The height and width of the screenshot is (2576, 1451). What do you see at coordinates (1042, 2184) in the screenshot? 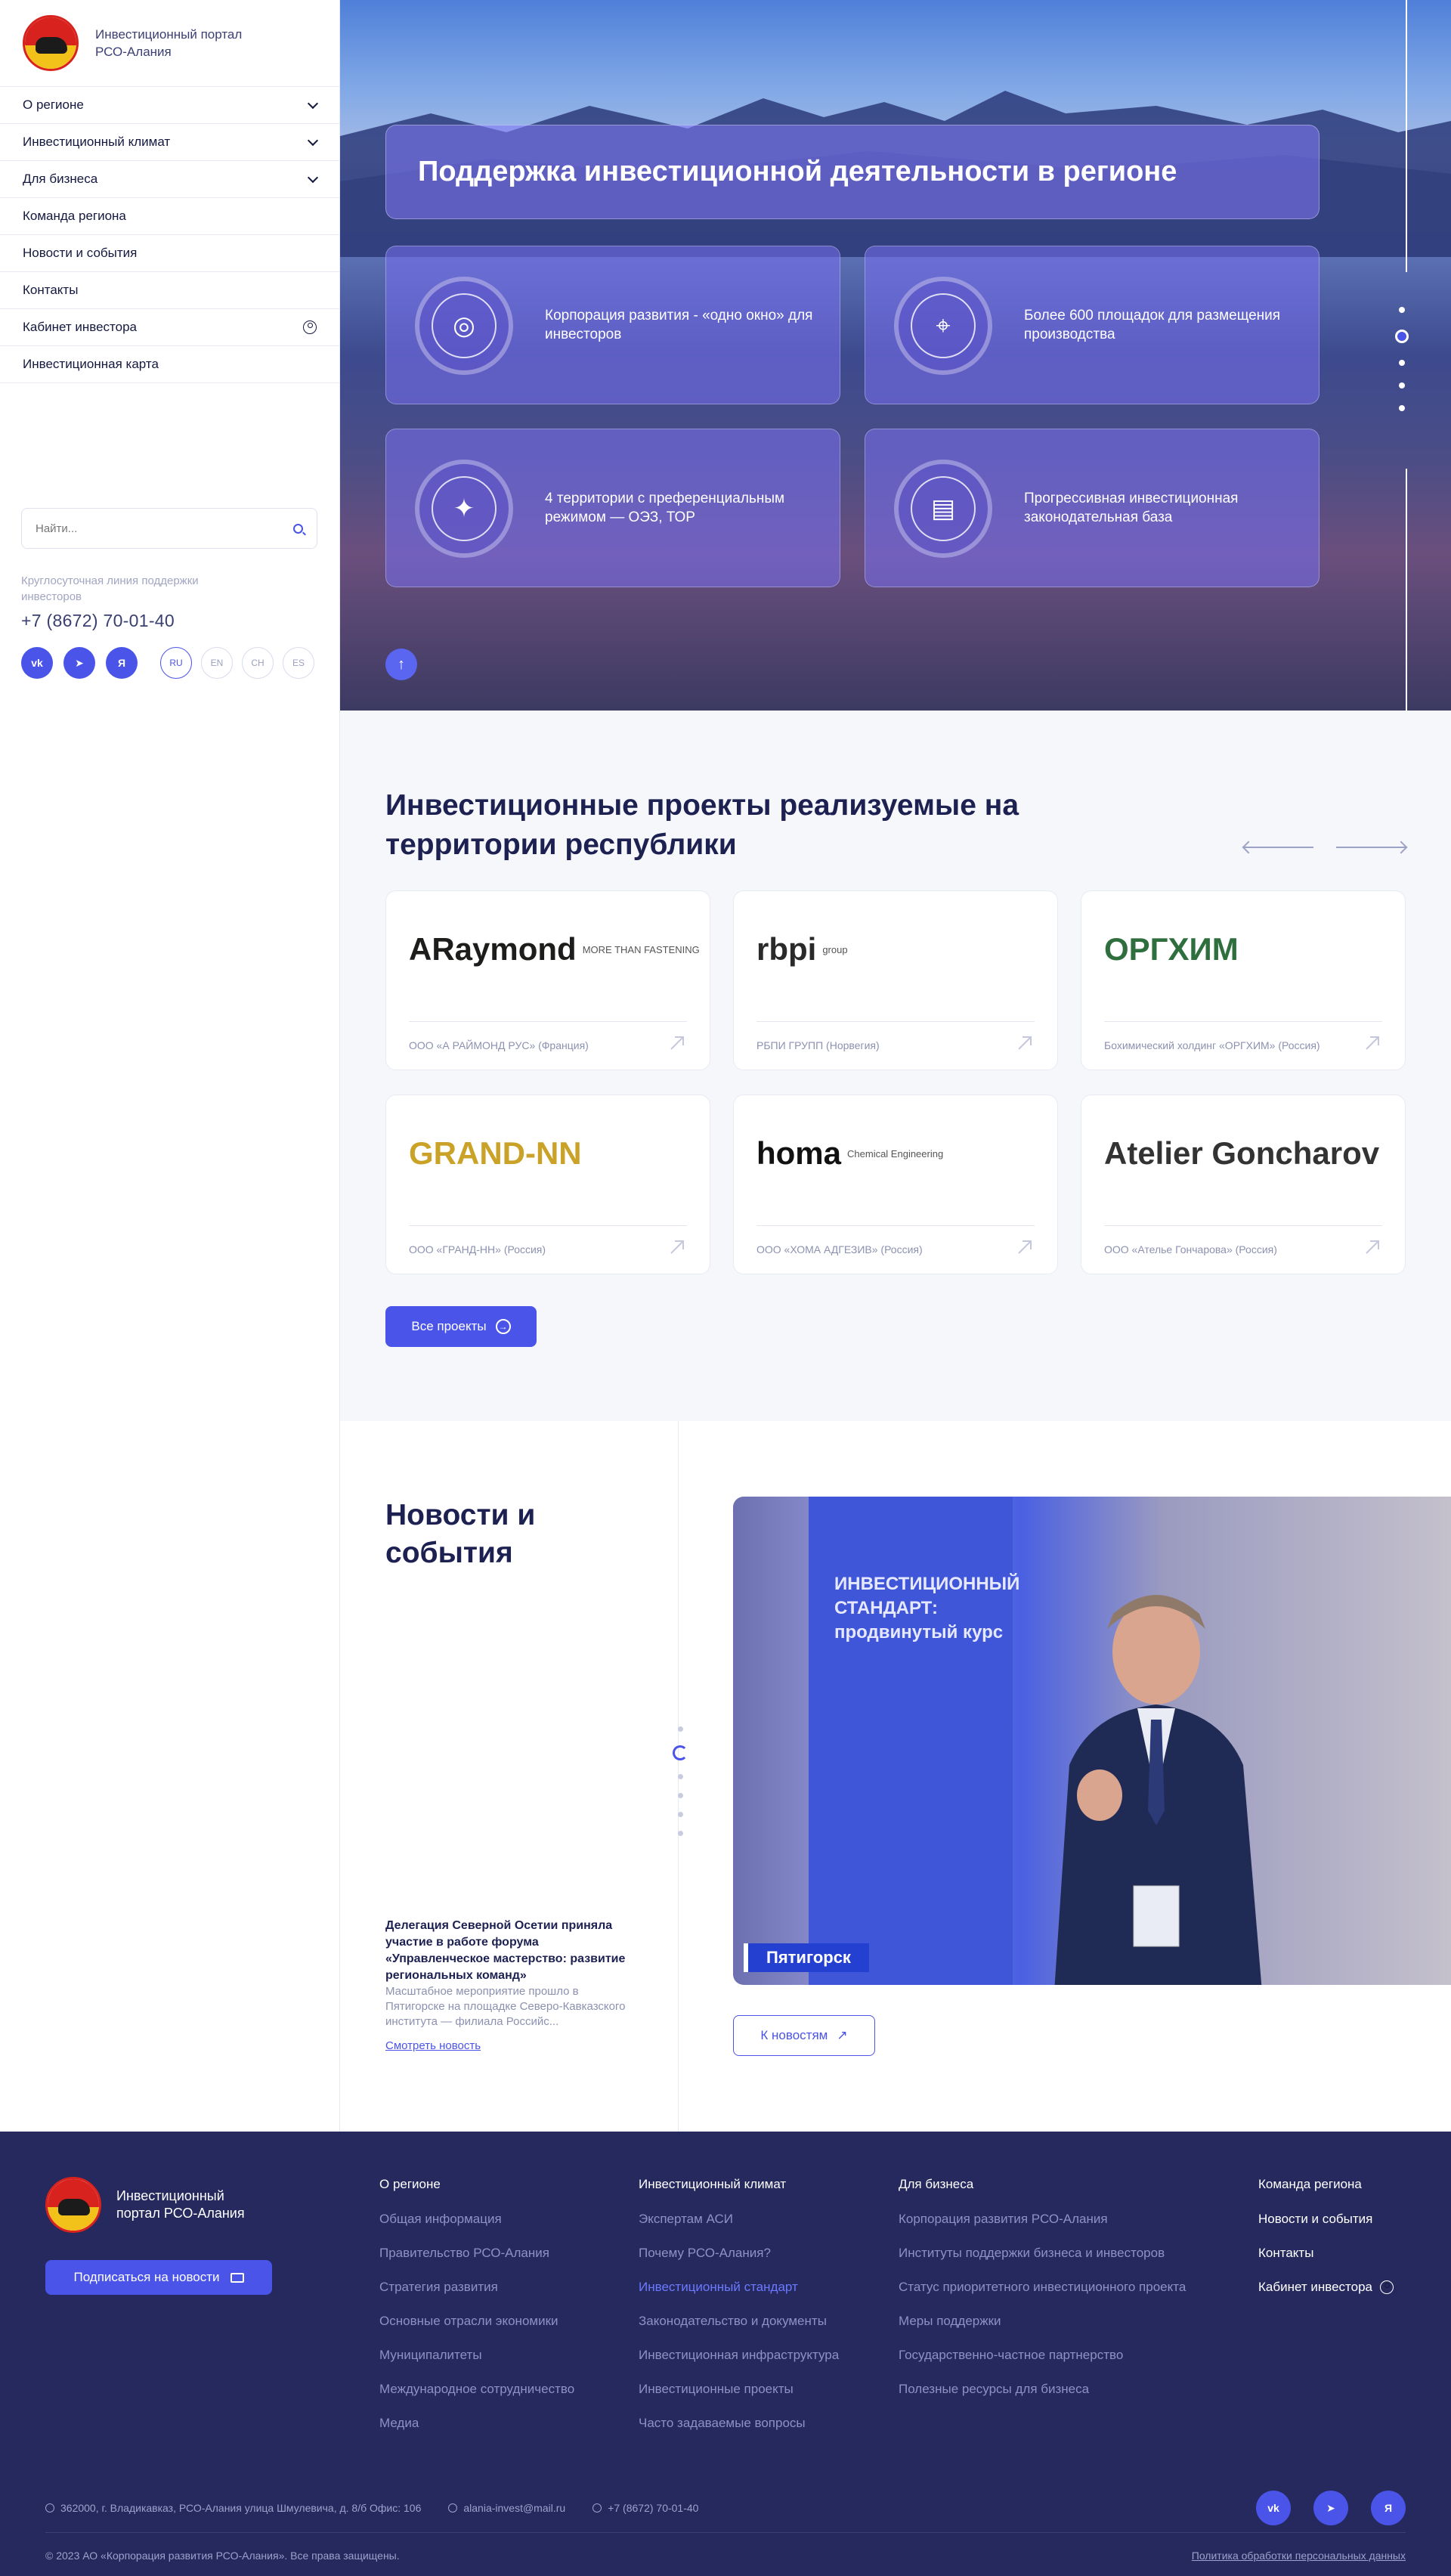
I see `footer-column-head: Для бизнеса` at bounding box center [1042, 2184].